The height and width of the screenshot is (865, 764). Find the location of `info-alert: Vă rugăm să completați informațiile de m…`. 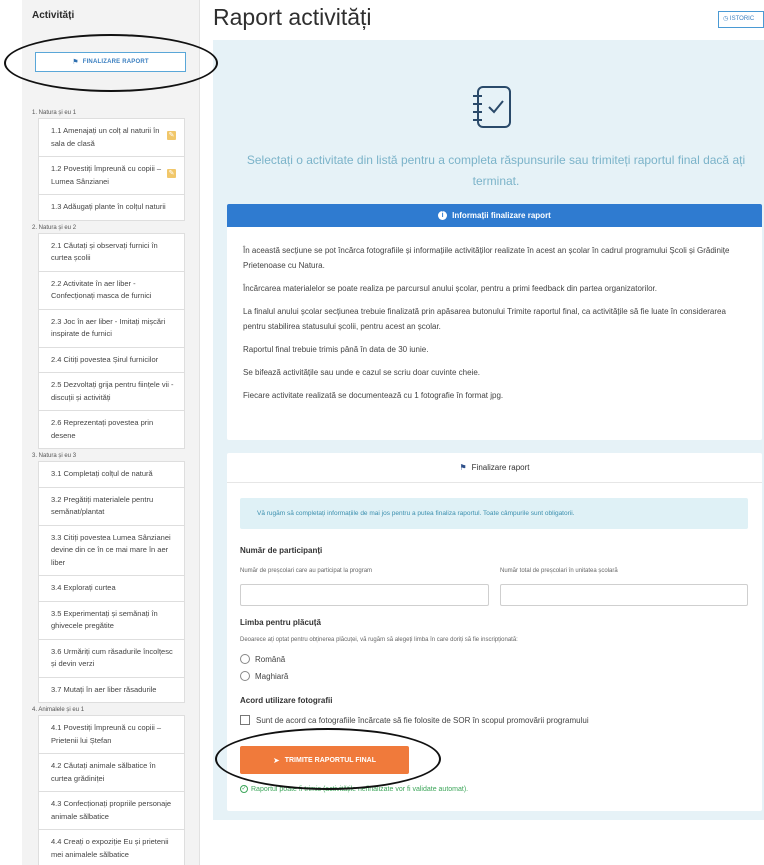

info-alert: Vă rugăm să completați informațiile de m… is located at coordinates (494, 513).